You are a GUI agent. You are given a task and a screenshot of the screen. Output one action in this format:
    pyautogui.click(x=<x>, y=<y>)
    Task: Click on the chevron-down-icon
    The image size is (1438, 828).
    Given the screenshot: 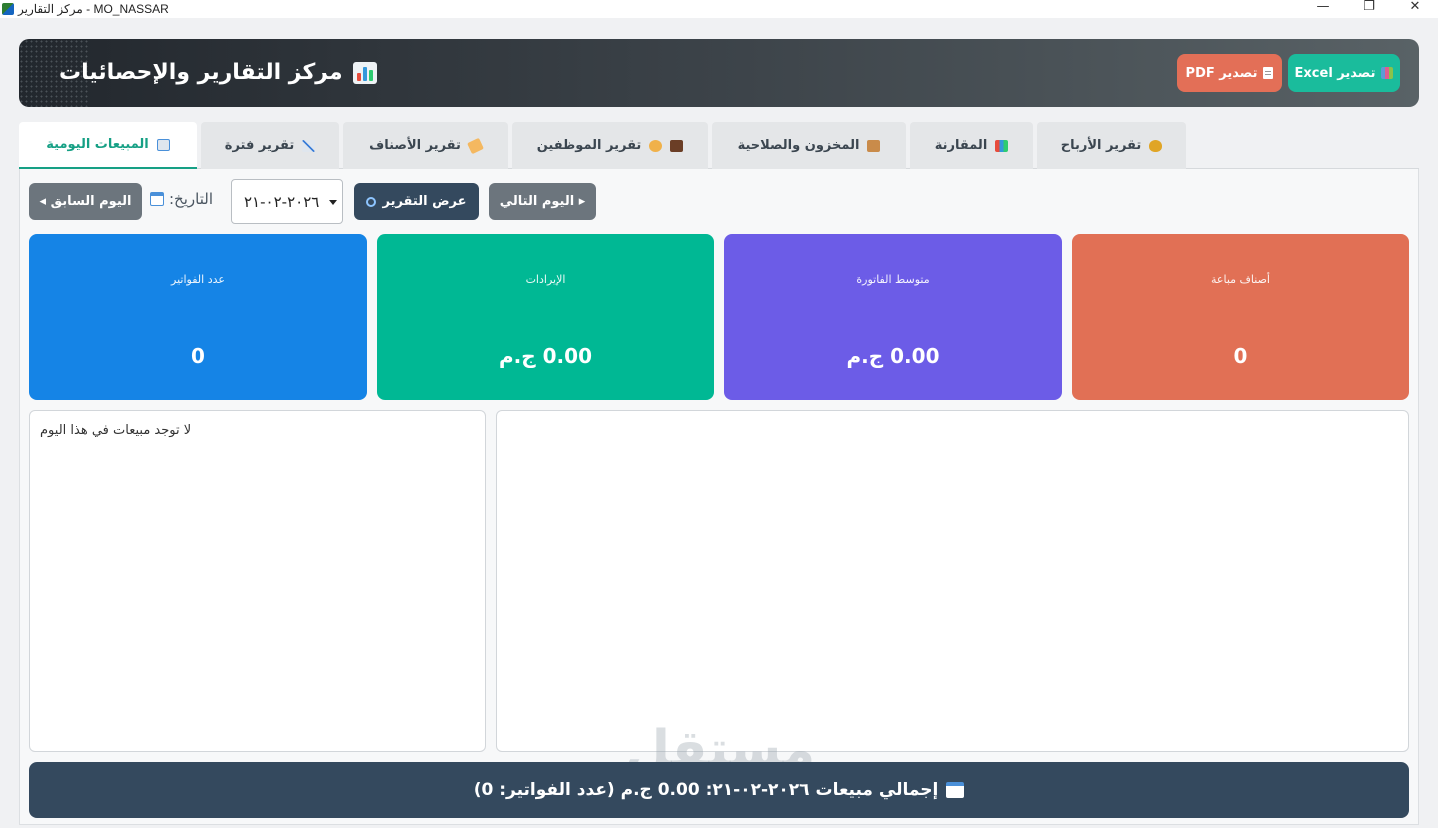 What is the action you would take?
    pyautogui.click(x=333, y=202)
    